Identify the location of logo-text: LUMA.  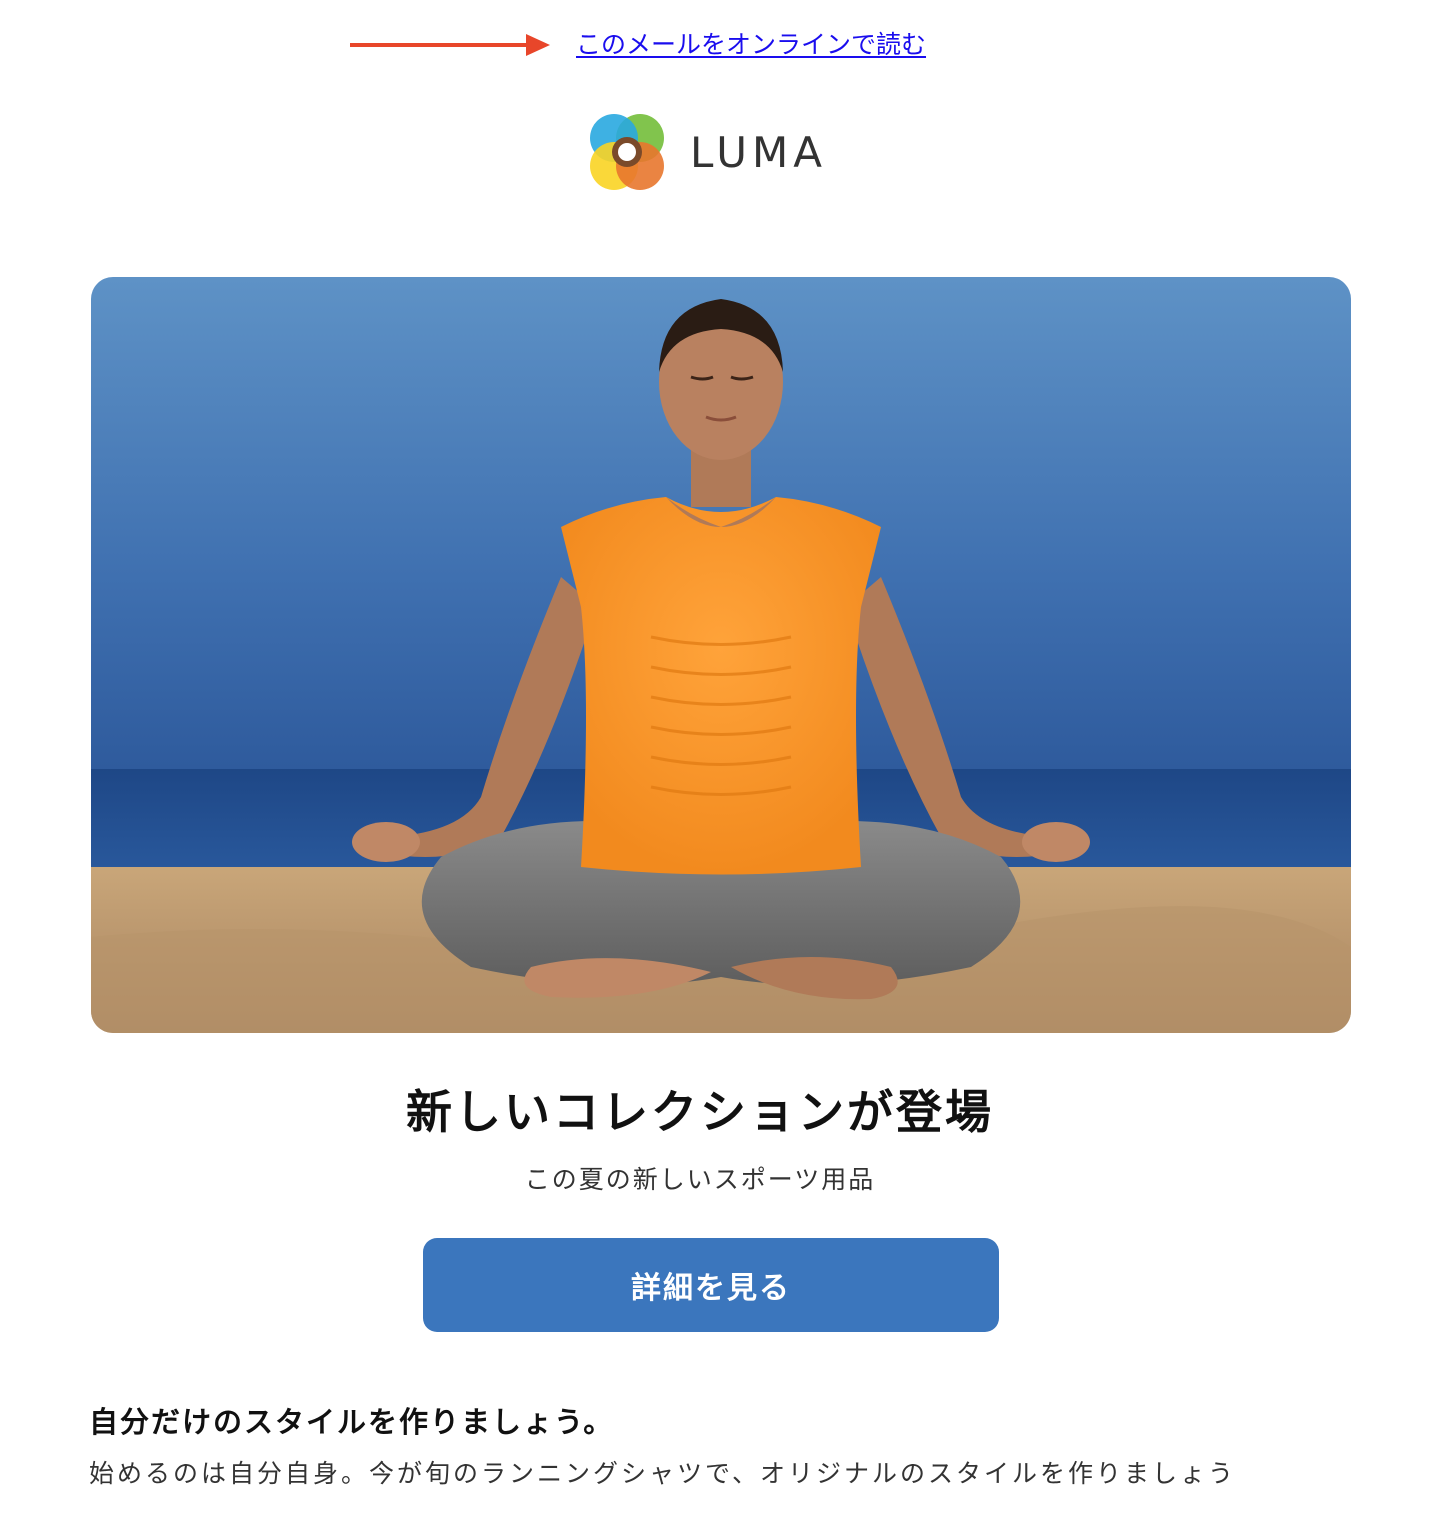
(759, 152).